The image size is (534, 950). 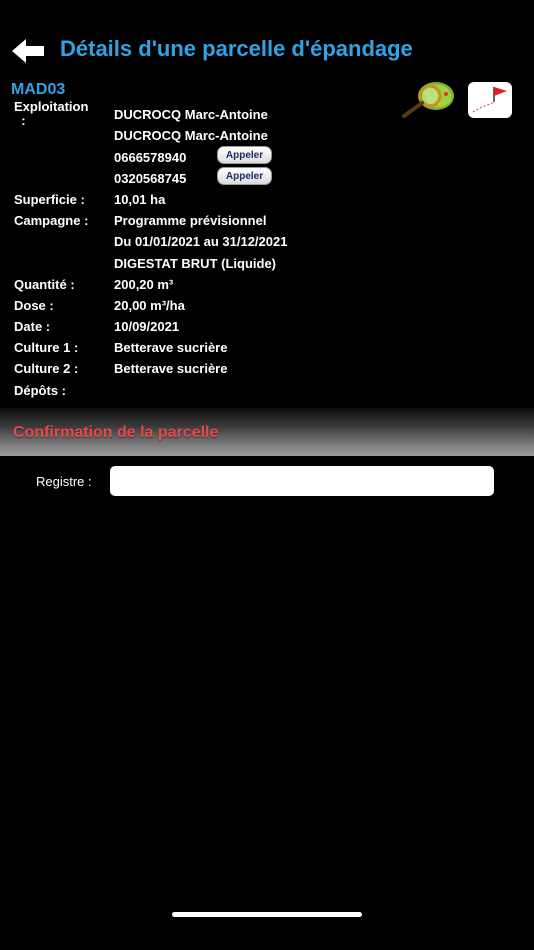 What do you see at coordinates (44, 284) in the screenshot?
I see `quantite-label: Quantité :` at bounding box center [44, 284].